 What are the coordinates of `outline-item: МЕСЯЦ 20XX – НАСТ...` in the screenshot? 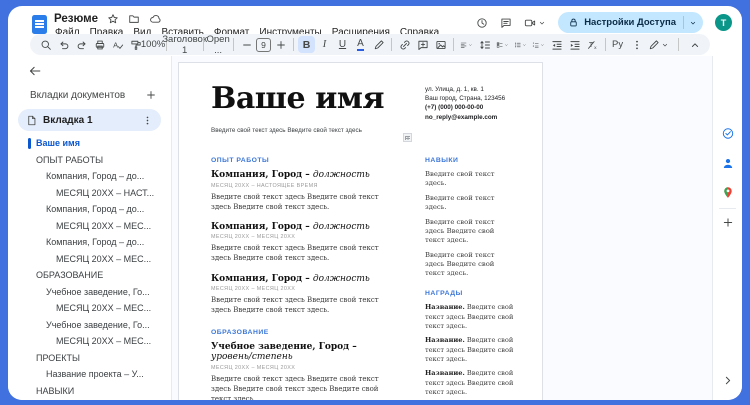 It's located at (89, 193).